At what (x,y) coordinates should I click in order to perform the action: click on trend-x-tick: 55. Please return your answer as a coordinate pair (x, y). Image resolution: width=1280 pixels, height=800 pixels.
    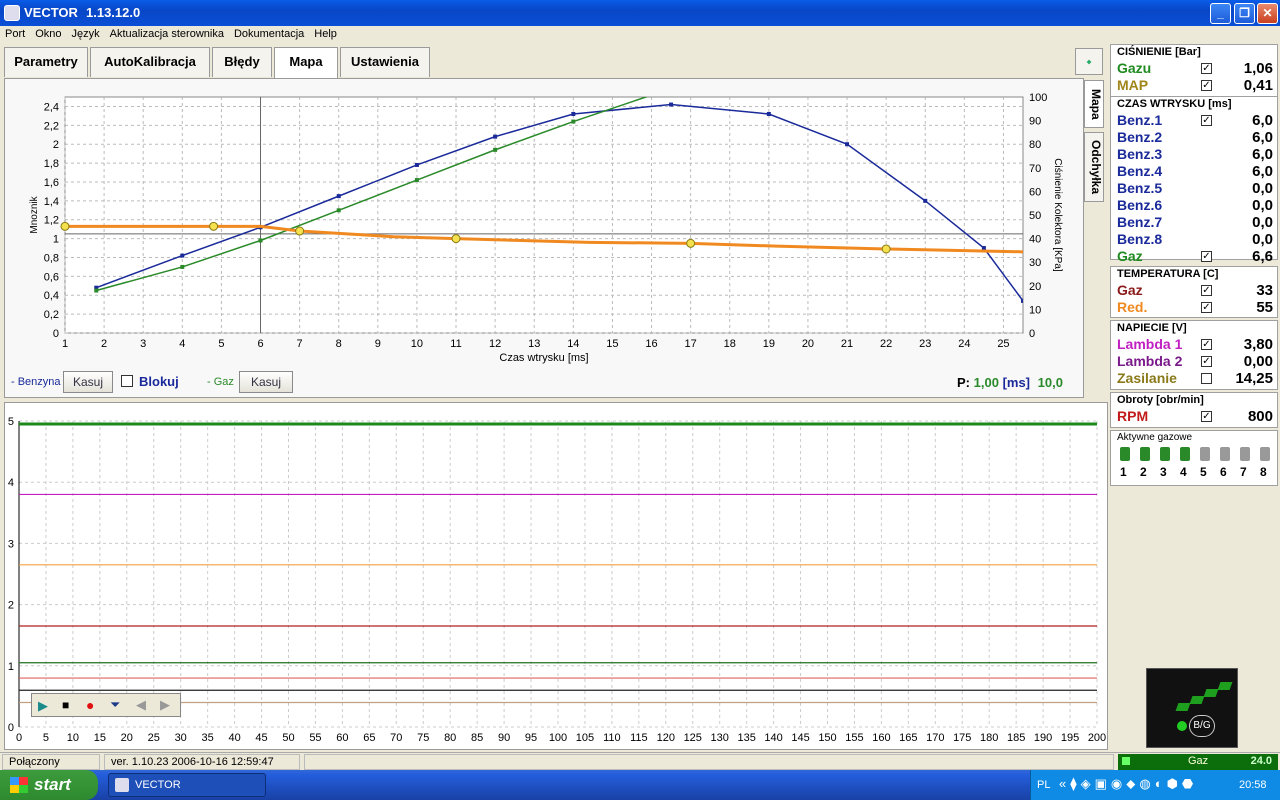
    Looking at the image, I should click on (315, 738).